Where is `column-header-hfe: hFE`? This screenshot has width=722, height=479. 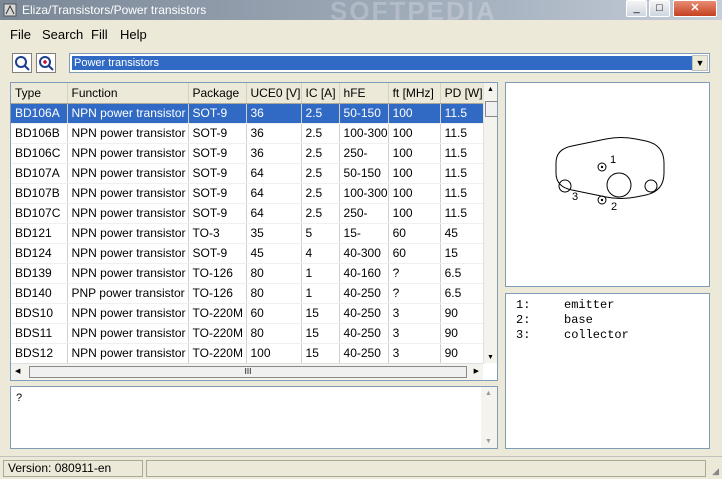
column-header-hfe: hFE is located at coordinates (364, 93).